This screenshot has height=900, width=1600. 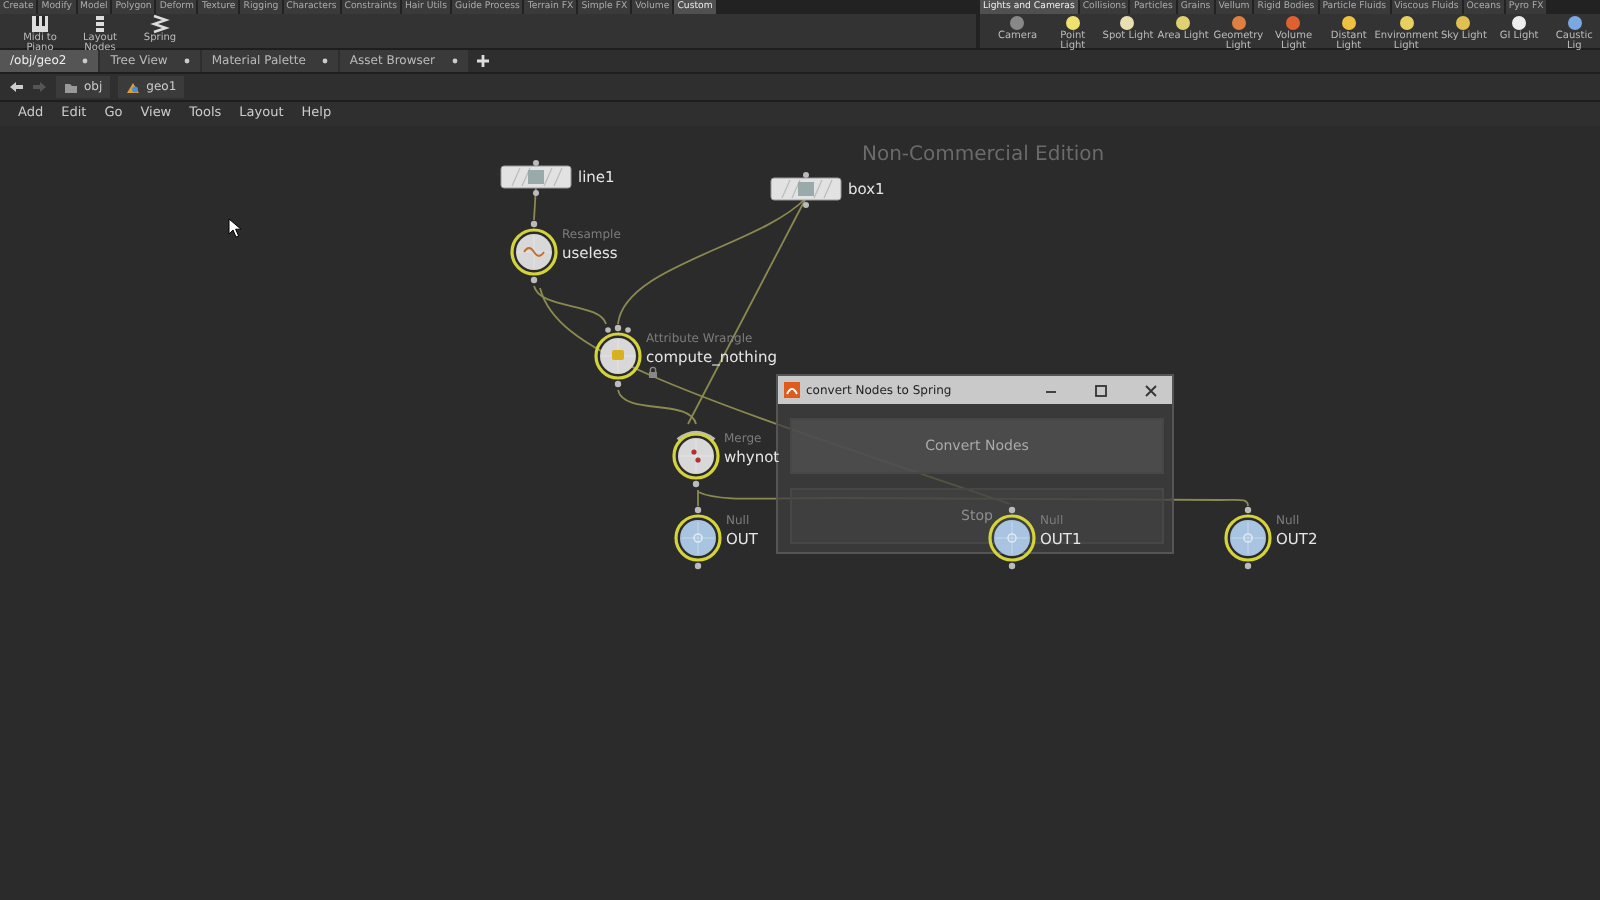 What do you see at coordinates (16, 87) in the screenshot?
I see `back-arrow-icon` at bounding box center [16, 87].